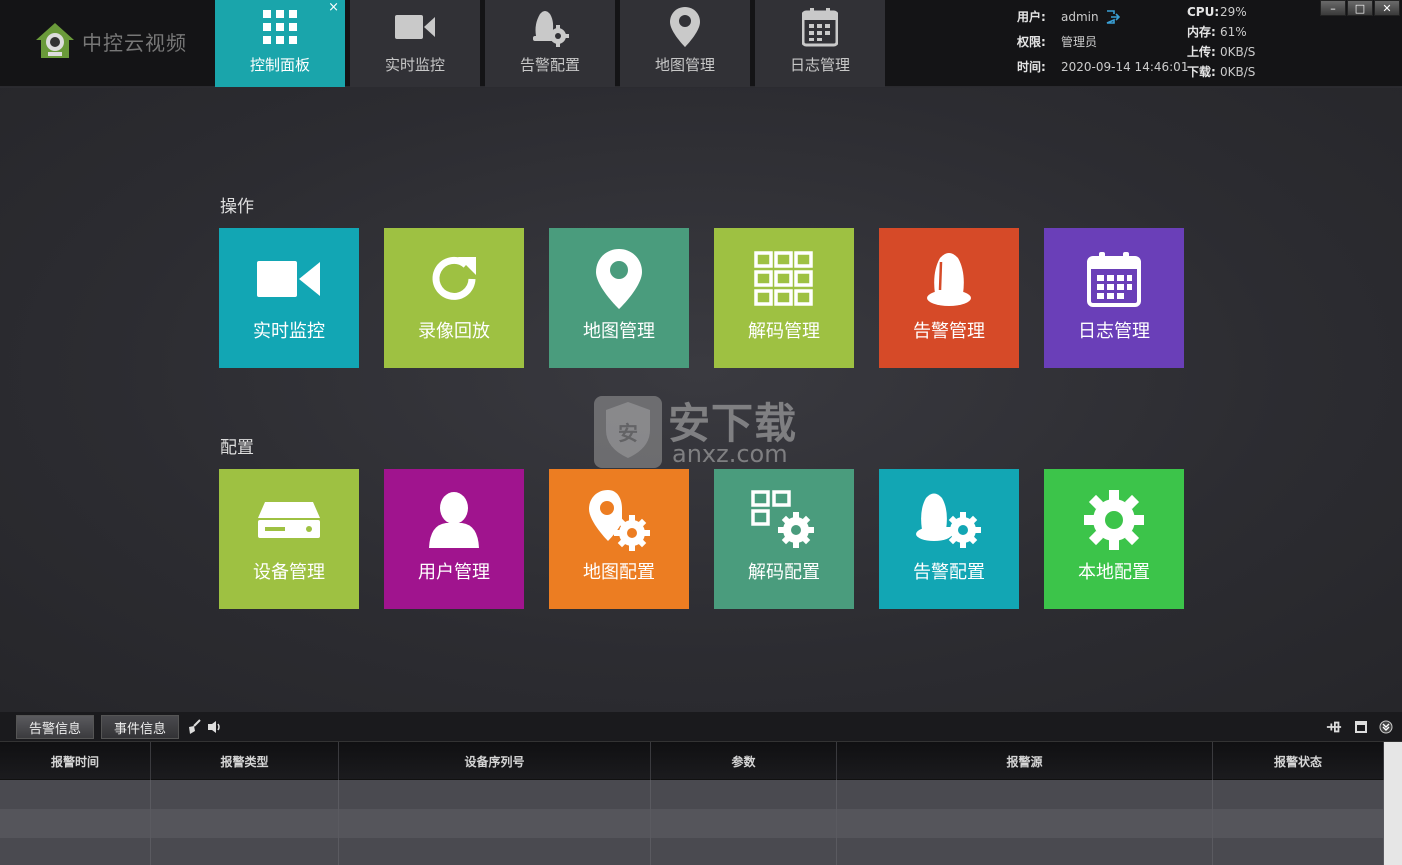  I want to click on section-title-operation: 操作, so click(237, 207).